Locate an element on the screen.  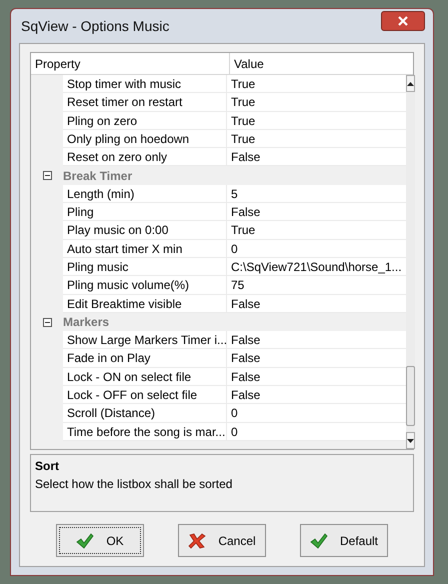
property-value: 75 is located at coordinates (316, 285).